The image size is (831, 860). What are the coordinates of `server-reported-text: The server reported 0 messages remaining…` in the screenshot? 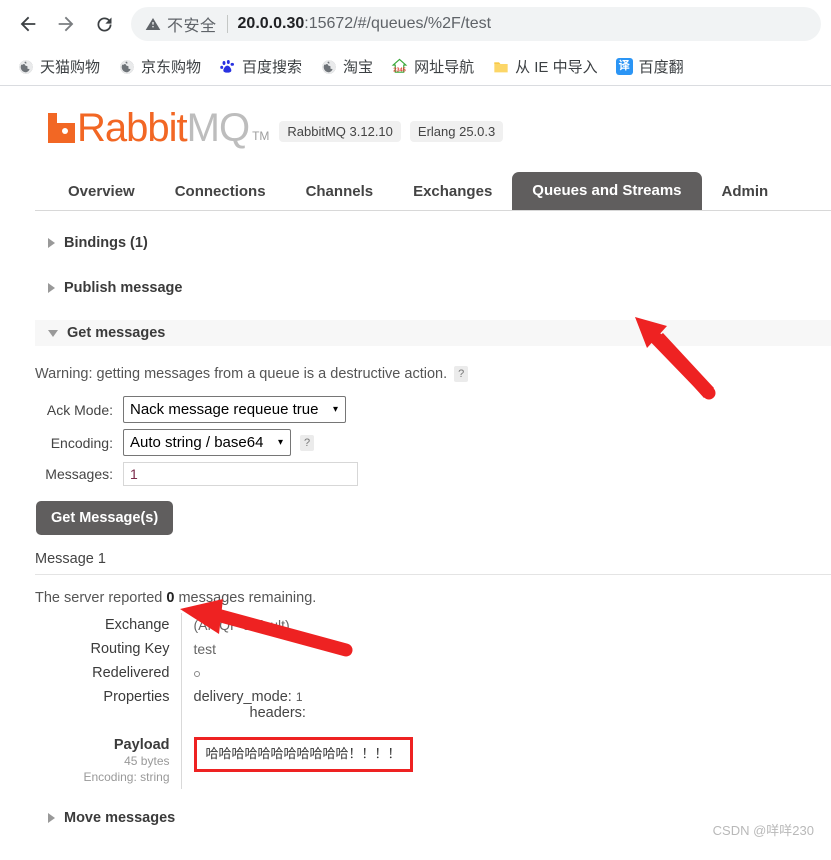 It's located at (433, 598).